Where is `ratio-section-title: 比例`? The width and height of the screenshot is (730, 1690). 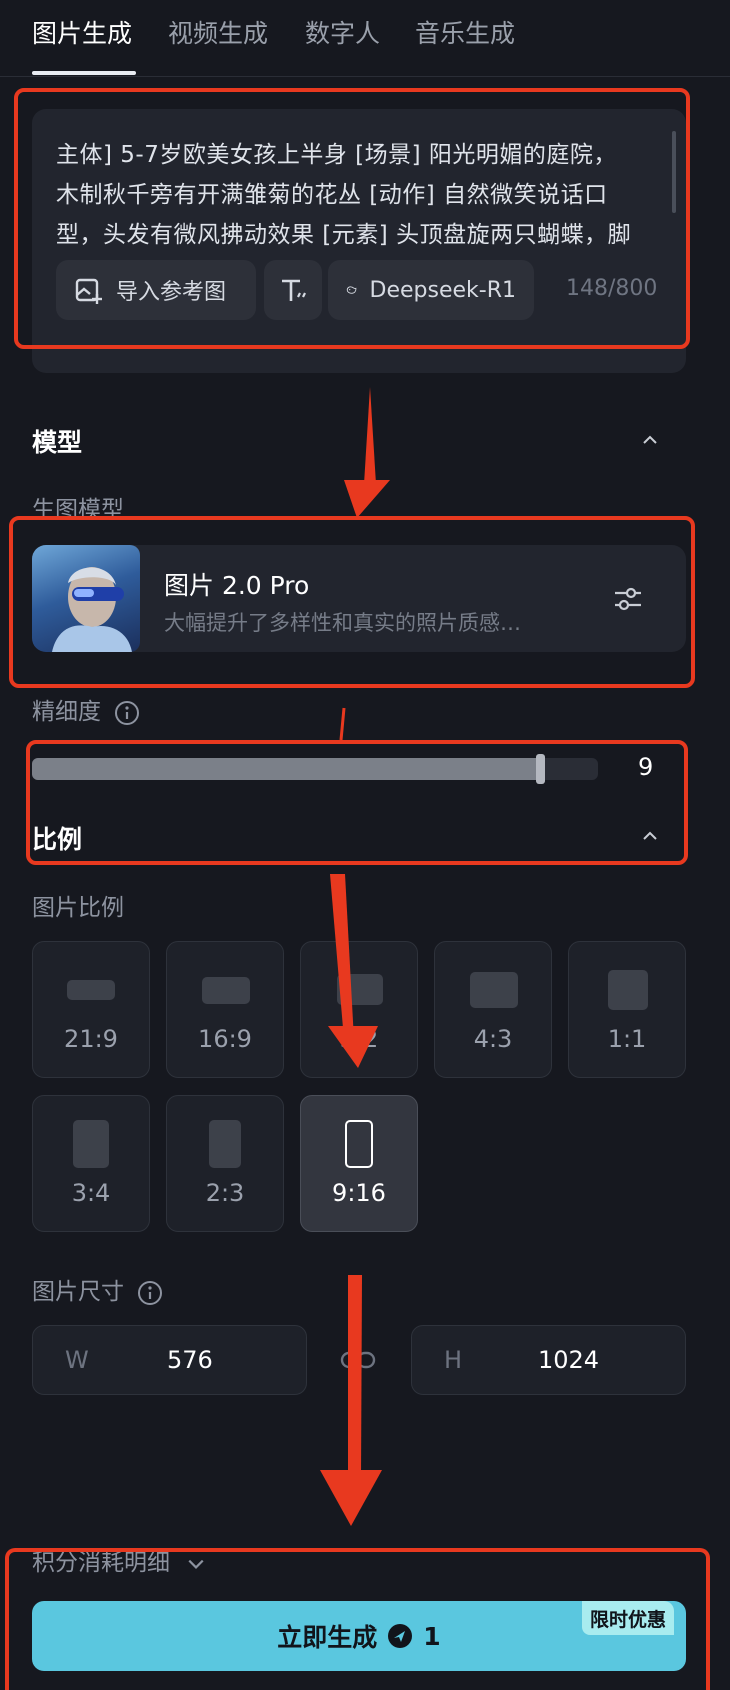
ratio-section-title: 比例 is located at coordinates (57, 839).